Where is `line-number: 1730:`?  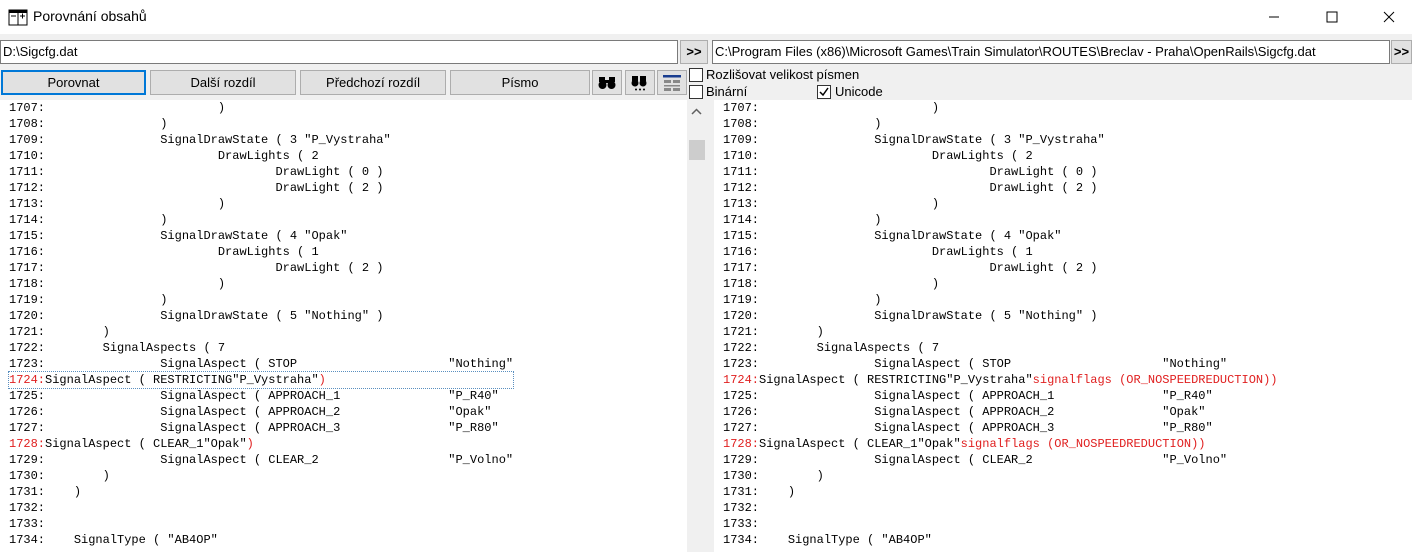
line-number: 1730: is located at coordinates (27, 476).